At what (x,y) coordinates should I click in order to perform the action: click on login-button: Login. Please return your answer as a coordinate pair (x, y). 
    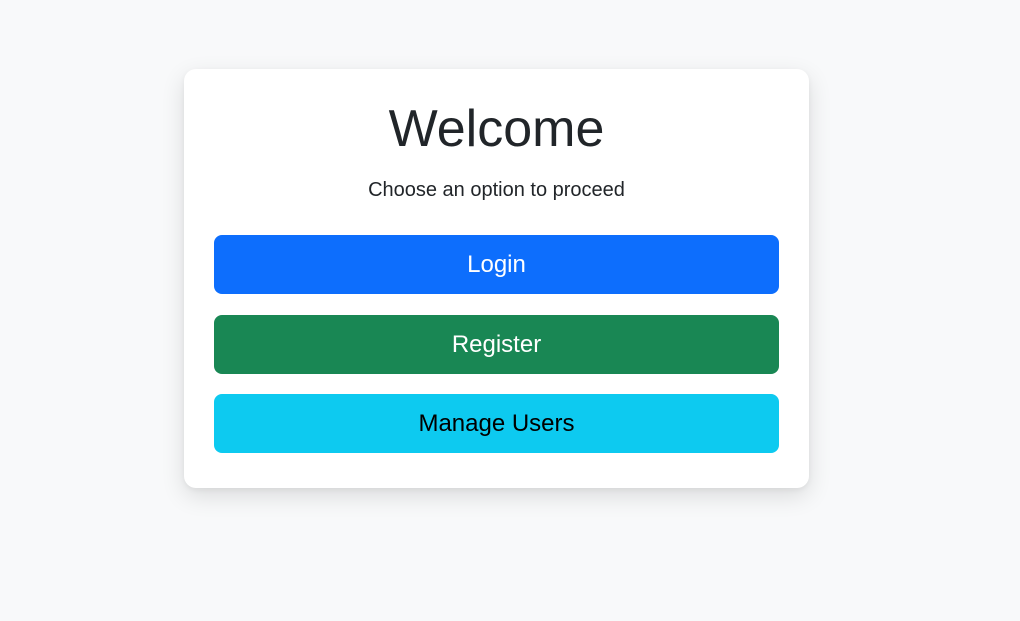
    Looking at the image, I should click on (496, 264).